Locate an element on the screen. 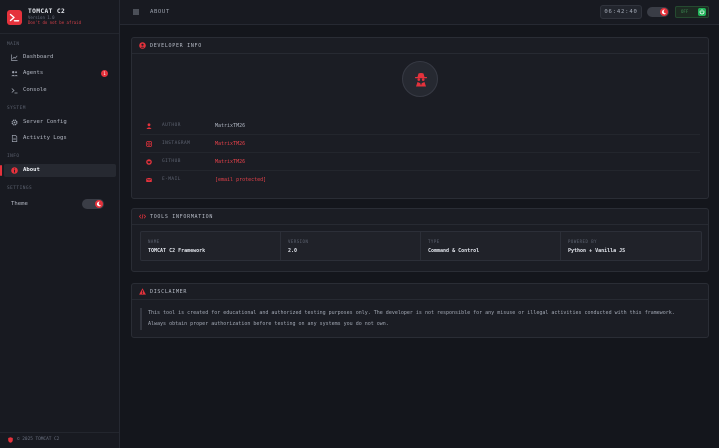  header-theme-toggle is located at coordinates (658, 12).